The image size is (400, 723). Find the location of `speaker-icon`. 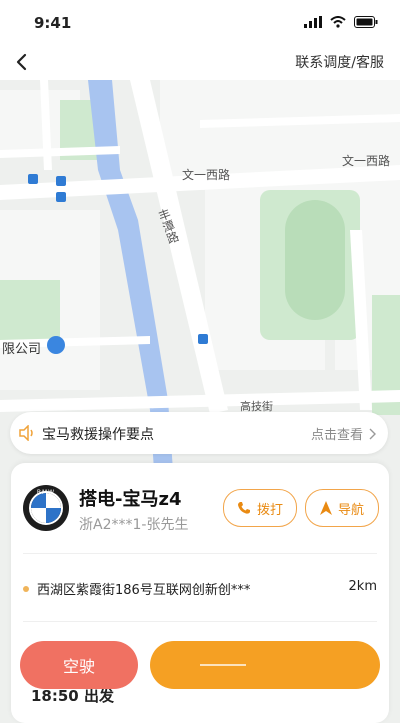

speaker-icon is located at coordinates (26, 433).